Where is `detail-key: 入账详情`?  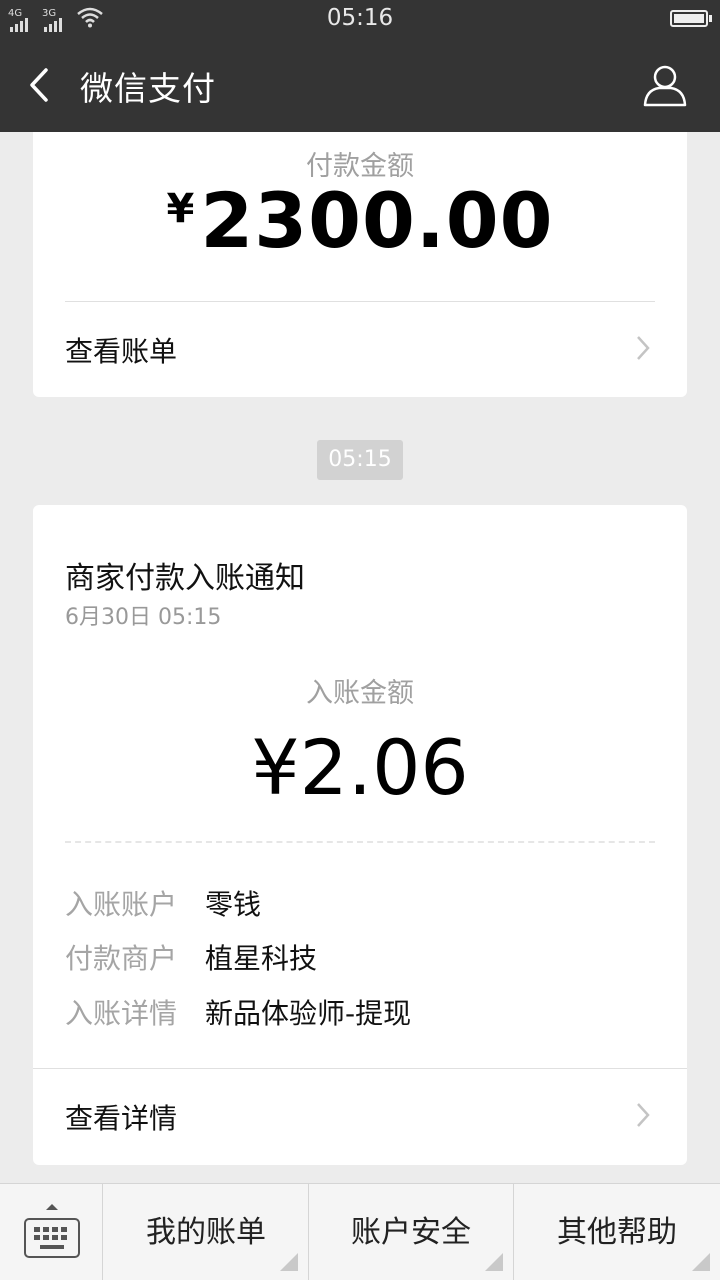 detail-key: 入账详情 is located at coordinates (121, 1013).